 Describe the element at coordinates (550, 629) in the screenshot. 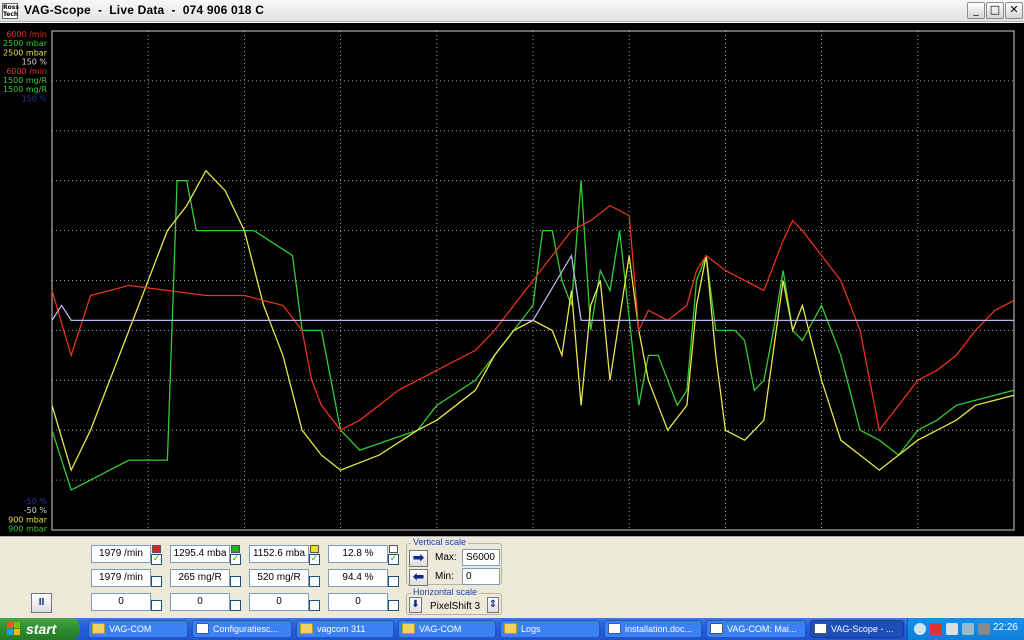

I see `taskbar-button: Logs` at that location.